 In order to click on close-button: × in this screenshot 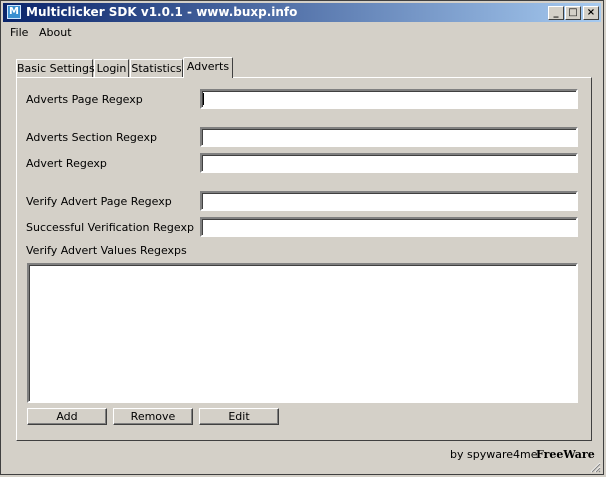, I will do `click(591, 13)`.